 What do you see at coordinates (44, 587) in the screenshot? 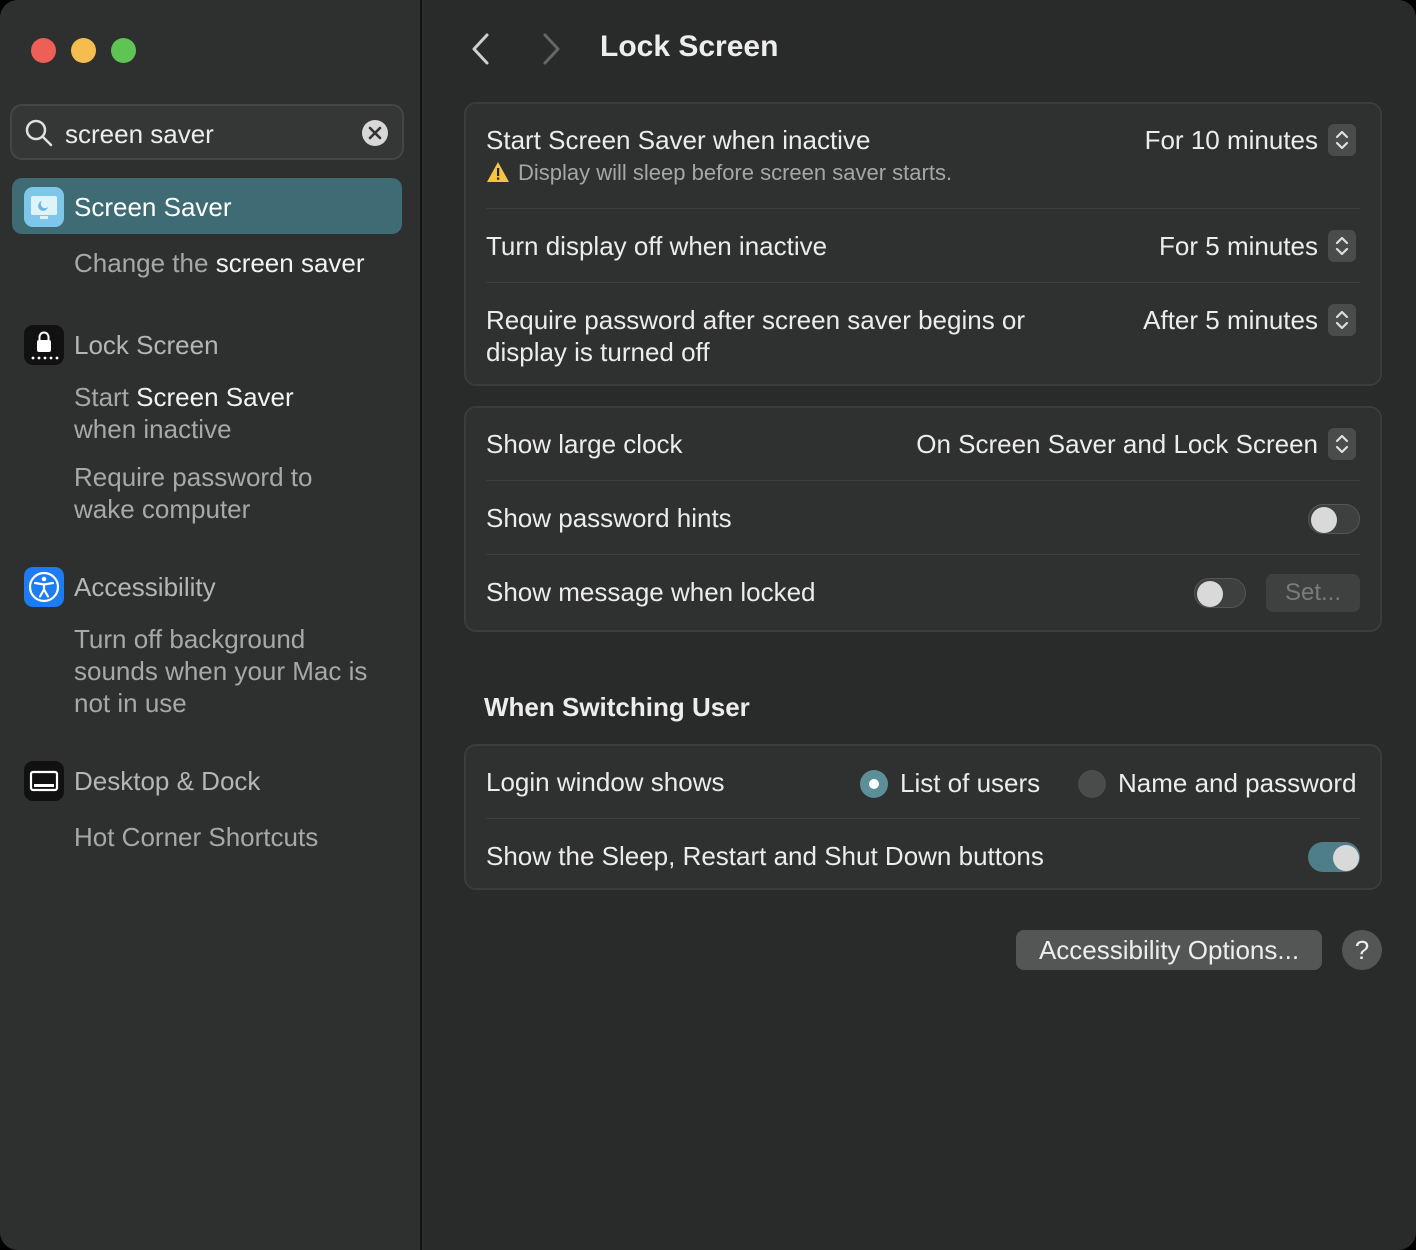
I see `accessibility-icon` at bounding box center [44, 587].